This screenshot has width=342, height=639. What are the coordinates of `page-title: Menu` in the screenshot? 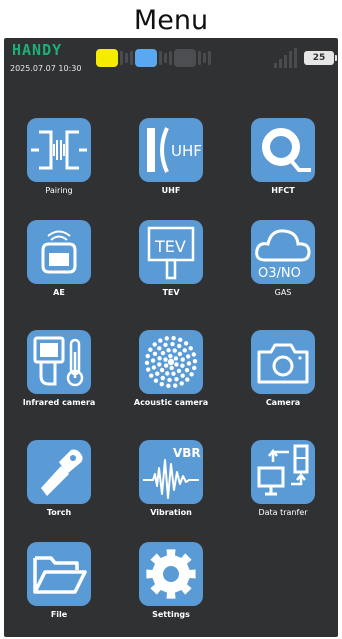 It's located at (171, 20).